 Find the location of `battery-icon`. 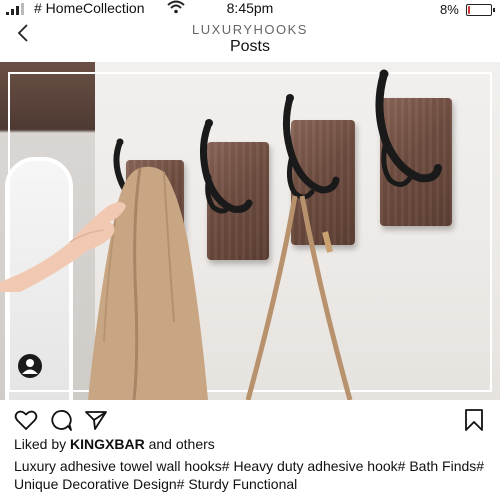

battery-icon is located at coordinates (480, 10).